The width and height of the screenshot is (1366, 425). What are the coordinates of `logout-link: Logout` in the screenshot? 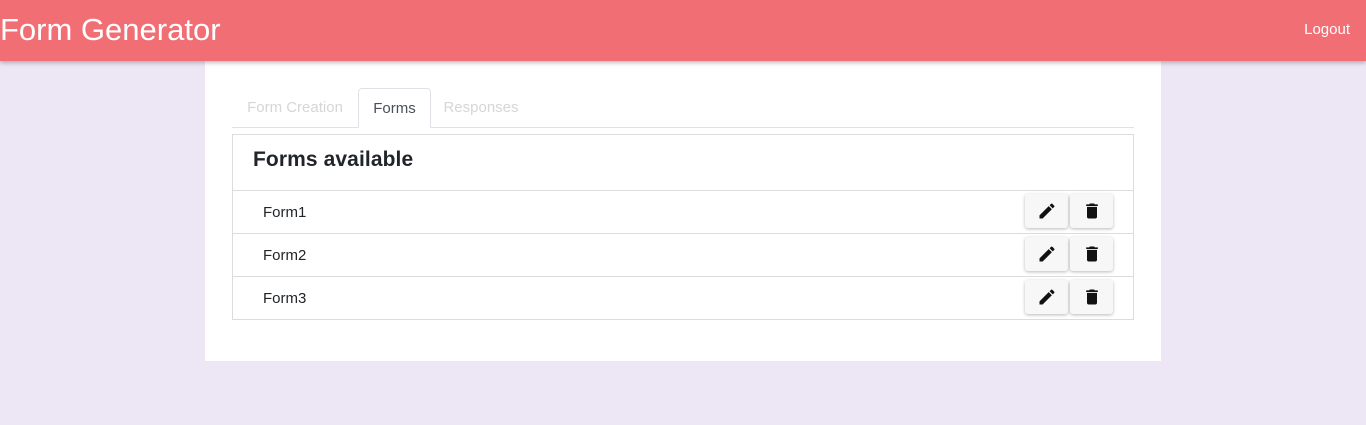 It's located at (1327, 30).